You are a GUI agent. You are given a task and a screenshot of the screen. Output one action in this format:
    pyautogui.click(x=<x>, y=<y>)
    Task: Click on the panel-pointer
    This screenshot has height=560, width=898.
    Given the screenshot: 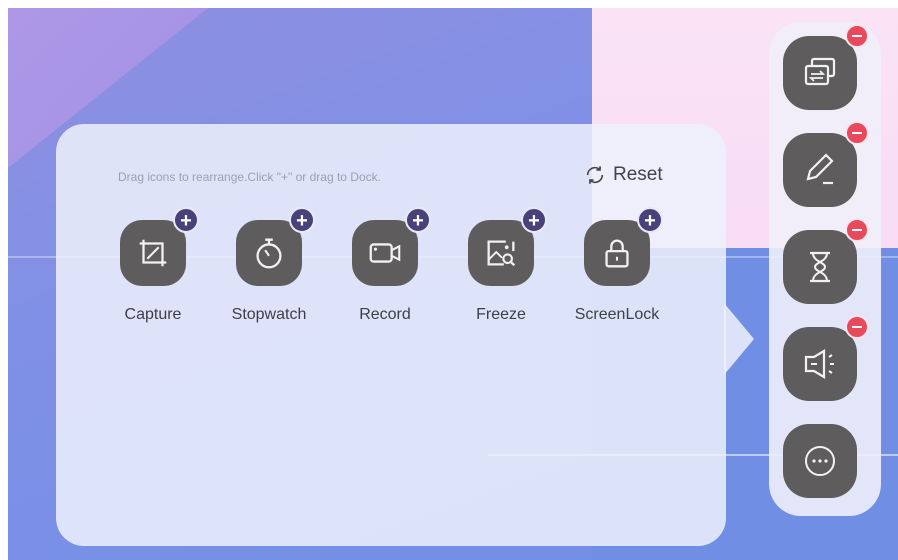 What is the action you would take?
    pyautogui.click(x=739, y=339)
    